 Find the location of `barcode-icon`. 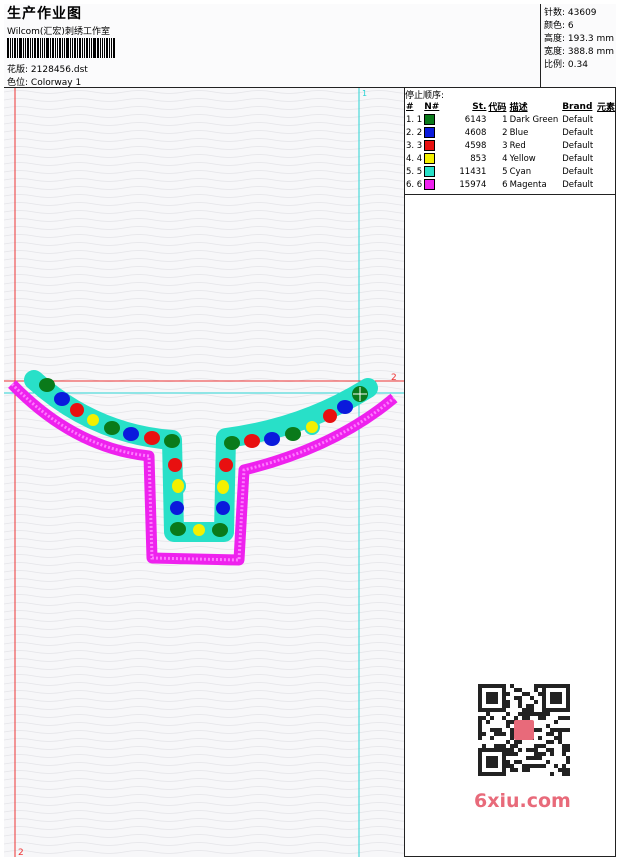

barcode-icon is located at coordinates (61, 48).